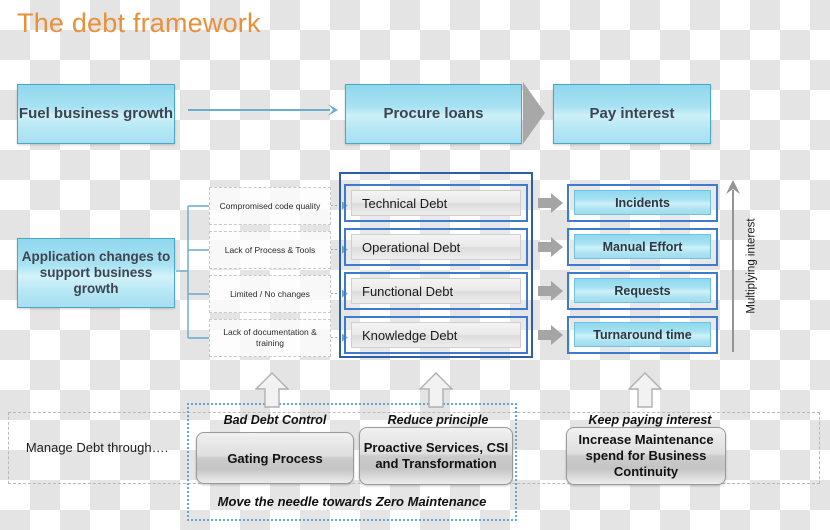  I want to click on cause-label: Compromised code quality, so click(270, 206).